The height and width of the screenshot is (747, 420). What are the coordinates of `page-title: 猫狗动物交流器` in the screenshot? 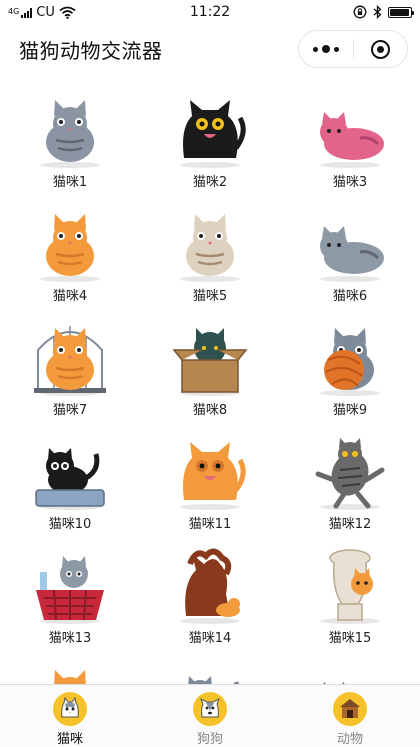 It's located at (91, 50).